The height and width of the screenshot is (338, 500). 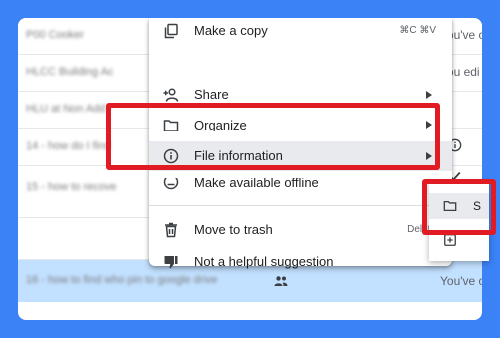 I want to click on drive-icon, so click(x=450, y=240).